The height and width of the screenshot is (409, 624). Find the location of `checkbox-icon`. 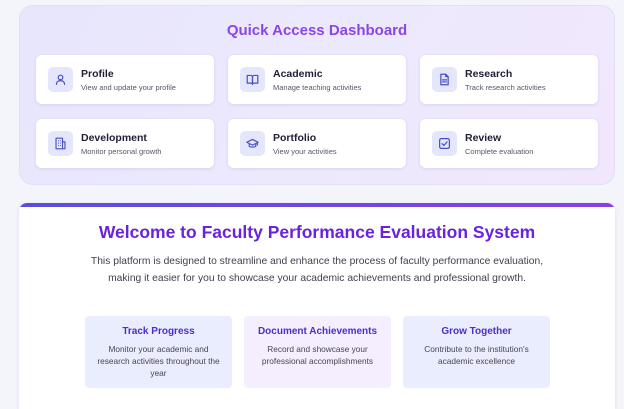

checkbox-icon is located at coordinates (444, 143).